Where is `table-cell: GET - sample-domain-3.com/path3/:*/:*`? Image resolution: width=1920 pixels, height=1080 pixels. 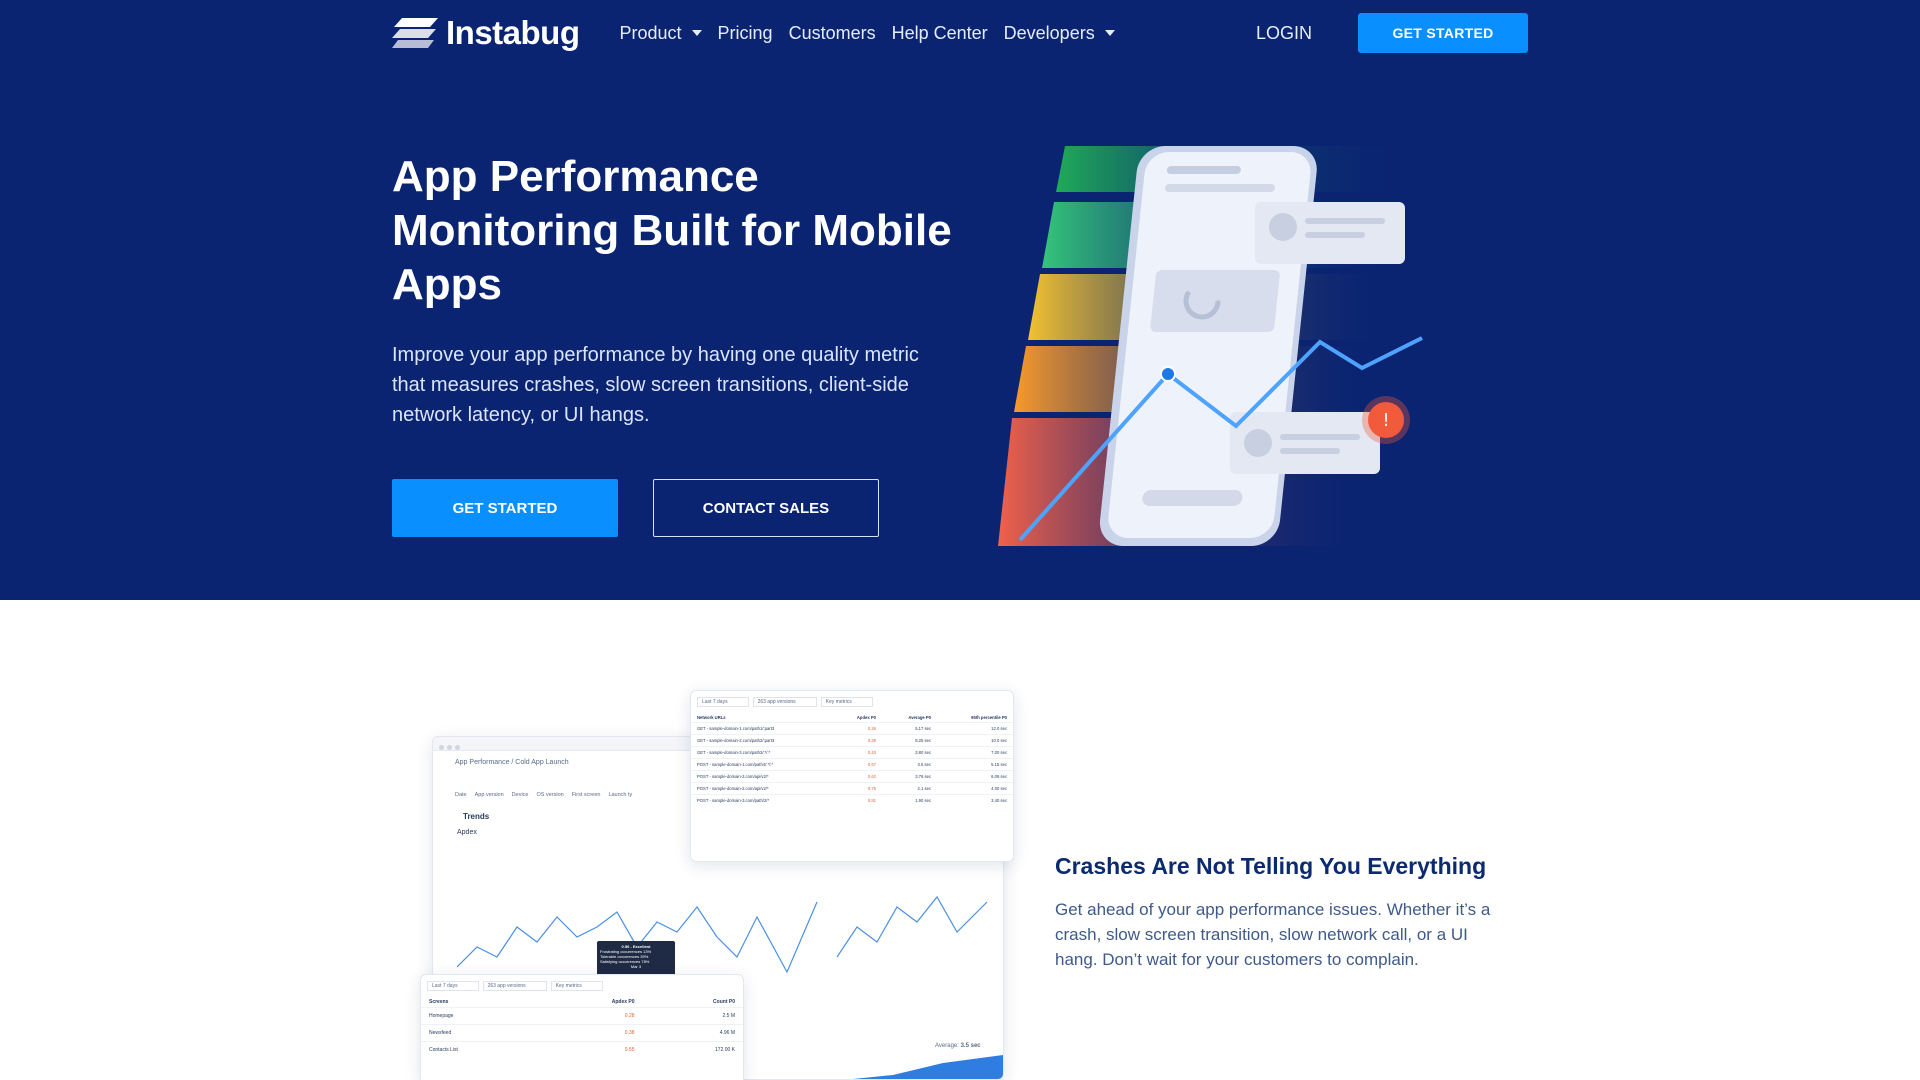 table-cell: GET - sample-domain-3.com/path3/:*/:* is located at coordinates (734, 752).